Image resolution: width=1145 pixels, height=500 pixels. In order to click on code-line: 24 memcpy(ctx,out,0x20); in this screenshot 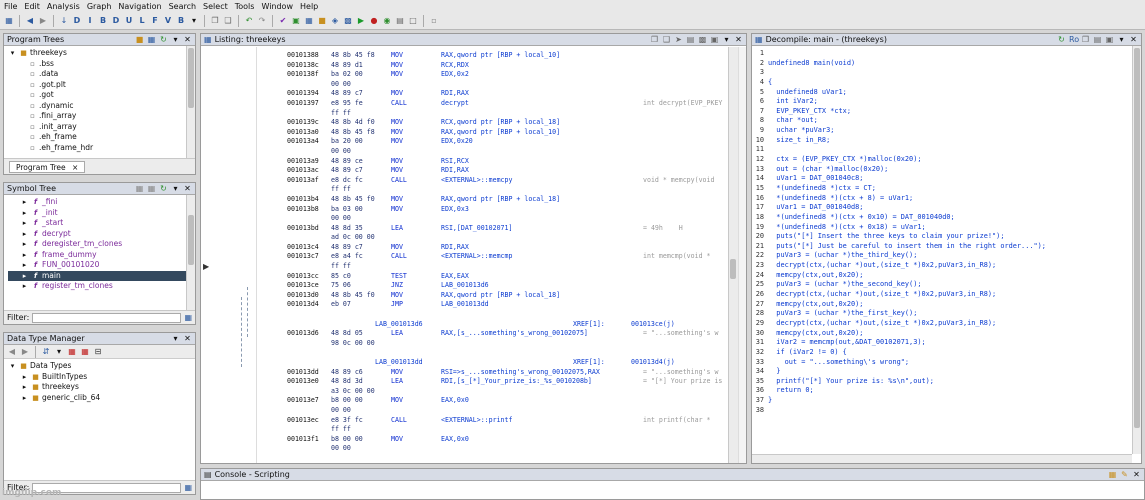, I will do `click(941, 276)`.